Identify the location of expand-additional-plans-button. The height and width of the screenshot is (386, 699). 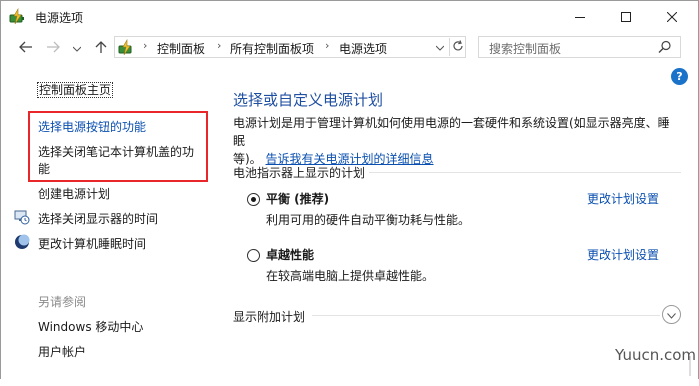
(671, 314).